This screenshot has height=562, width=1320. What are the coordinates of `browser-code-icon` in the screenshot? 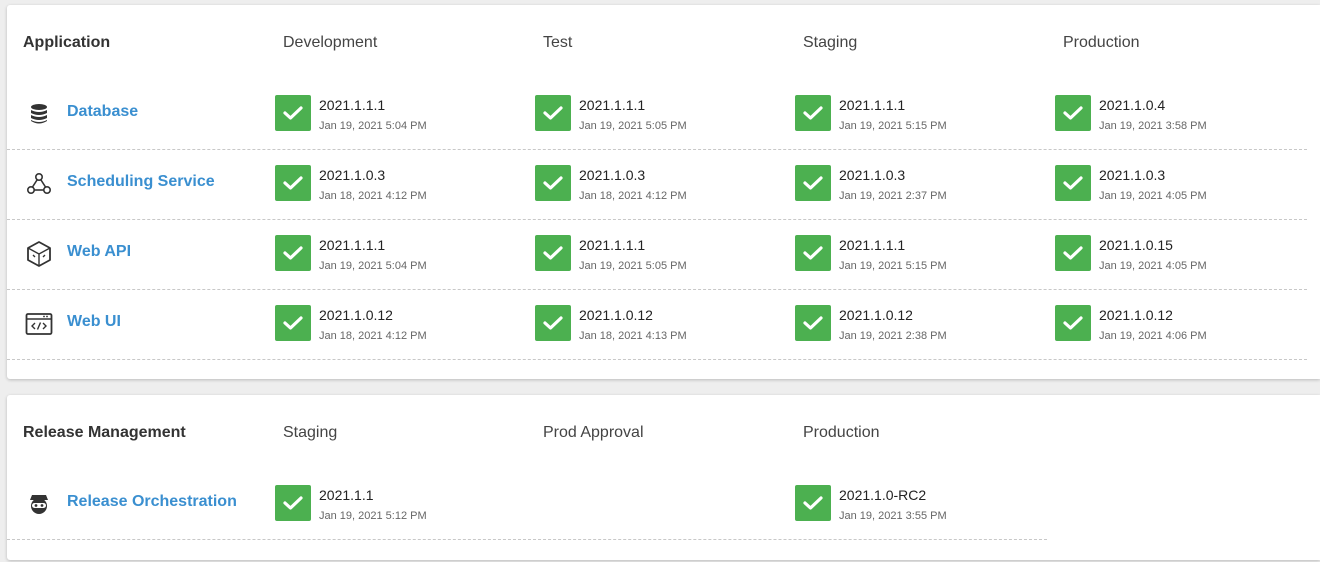 It's located at (39, 324).